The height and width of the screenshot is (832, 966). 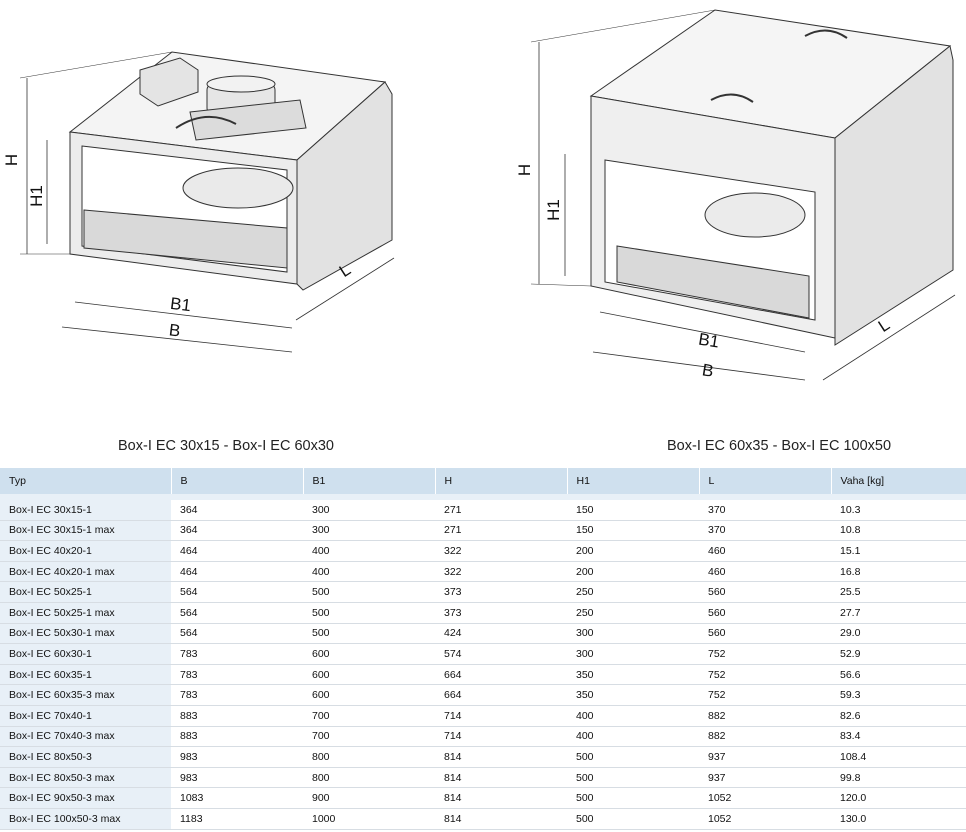 I want to click on cell-weight: 99.8, so click(x=898, y=778).